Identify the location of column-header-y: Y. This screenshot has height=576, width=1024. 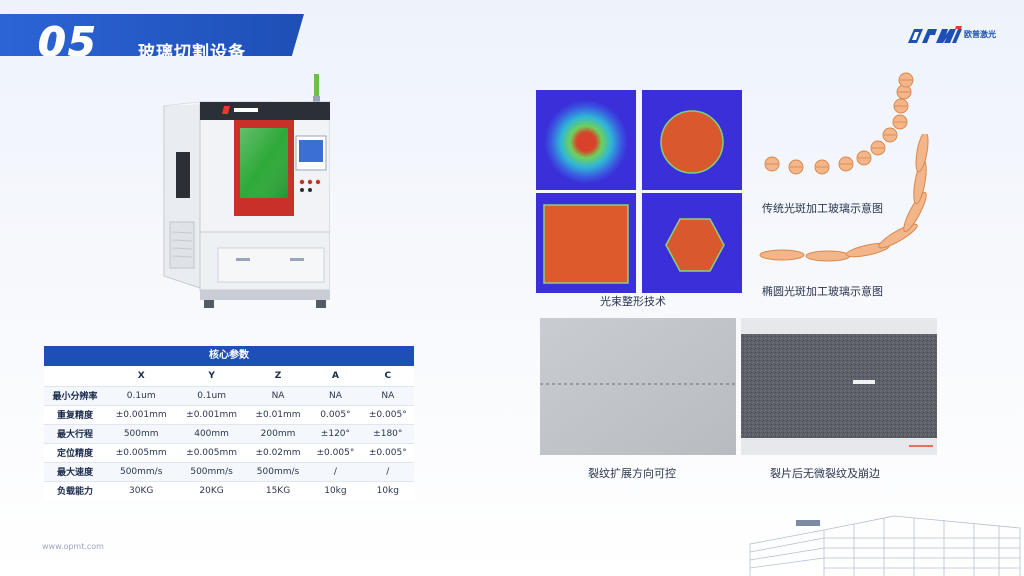
(211, 376).